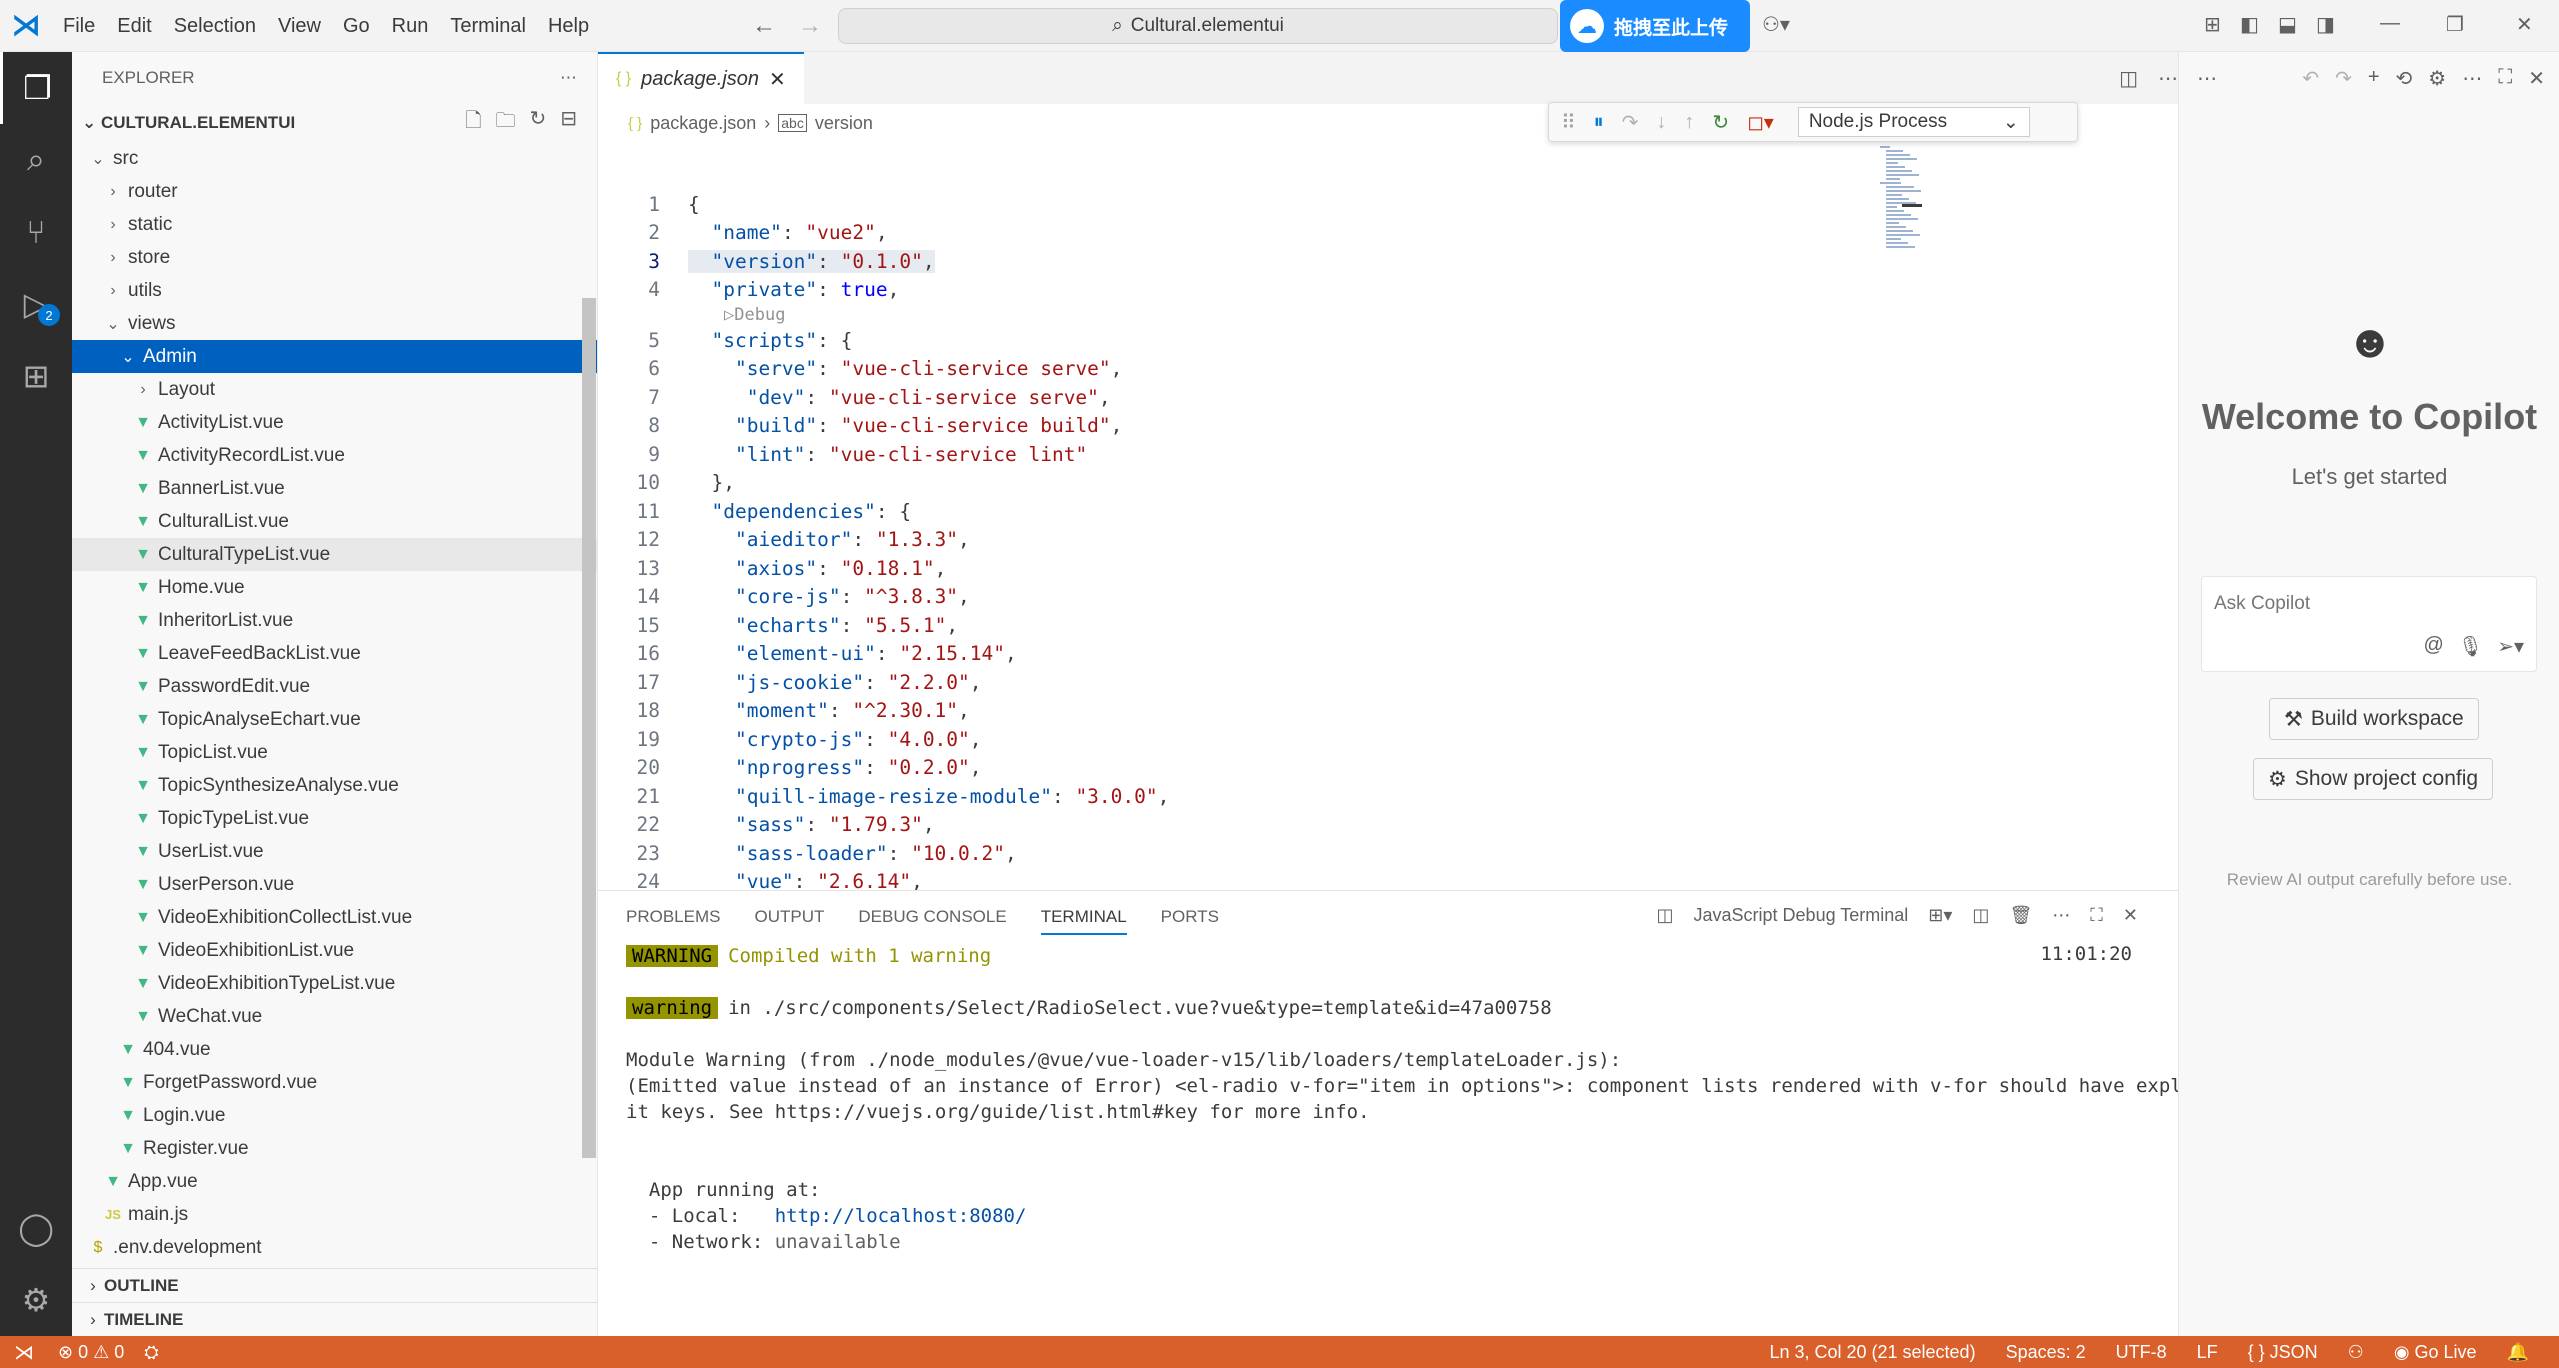 The width and height of the screenshot is (2559, 1368). I want to click on menu-help: Help, so click(568, 26).